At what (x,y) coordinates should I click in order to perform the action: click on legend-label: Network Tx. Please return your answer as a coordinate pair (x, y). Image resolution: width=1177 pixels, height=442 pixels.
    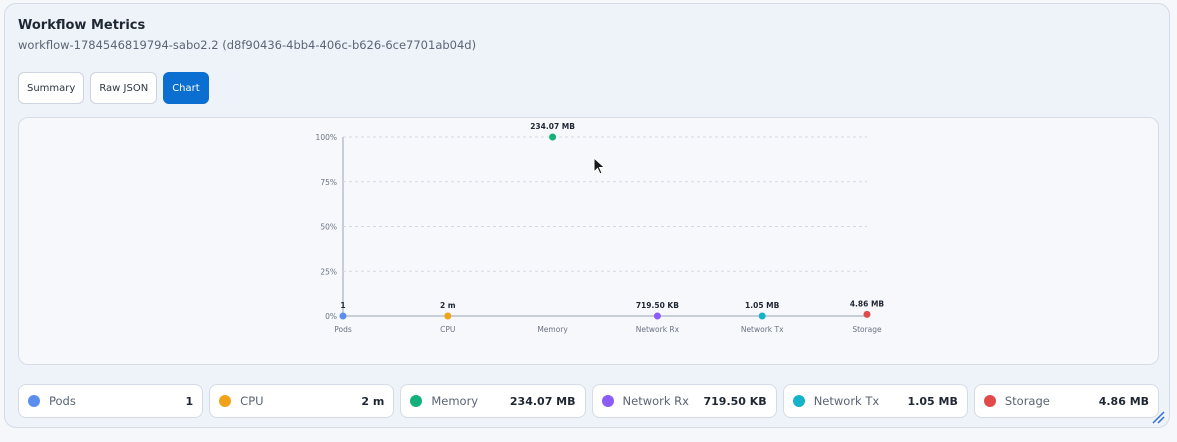
    Looking at the image, I should click on (846, 401).